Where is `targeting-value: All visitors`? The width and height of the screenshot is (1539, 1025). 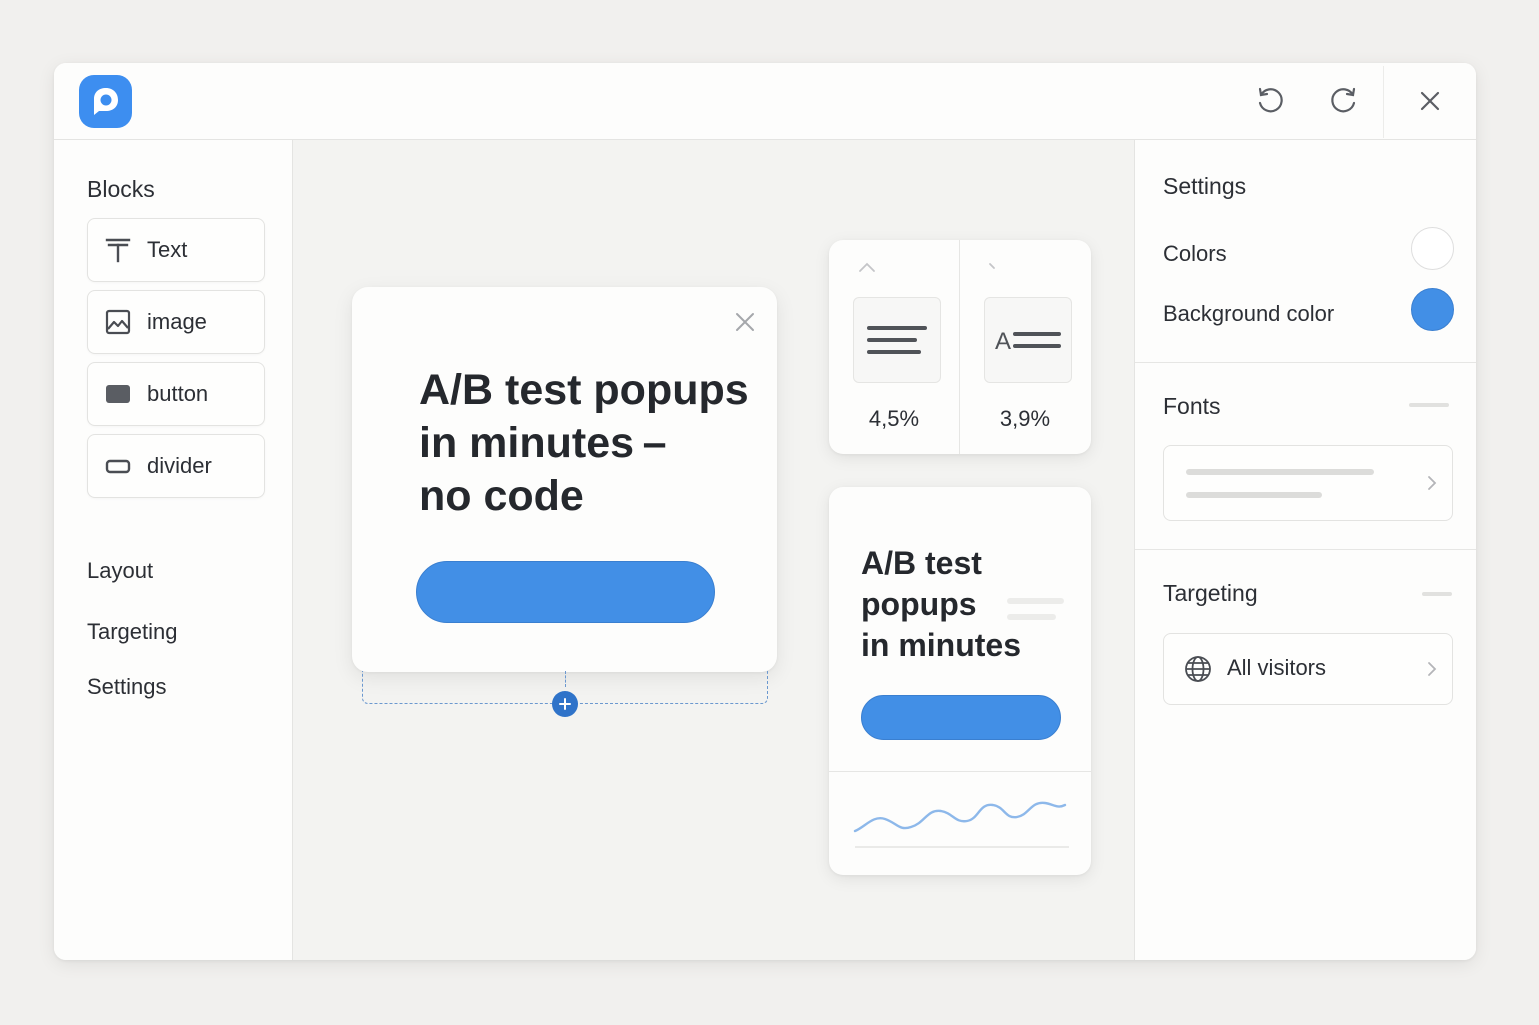 targeting-value: All visitors is located at coordinates (1277, 667).